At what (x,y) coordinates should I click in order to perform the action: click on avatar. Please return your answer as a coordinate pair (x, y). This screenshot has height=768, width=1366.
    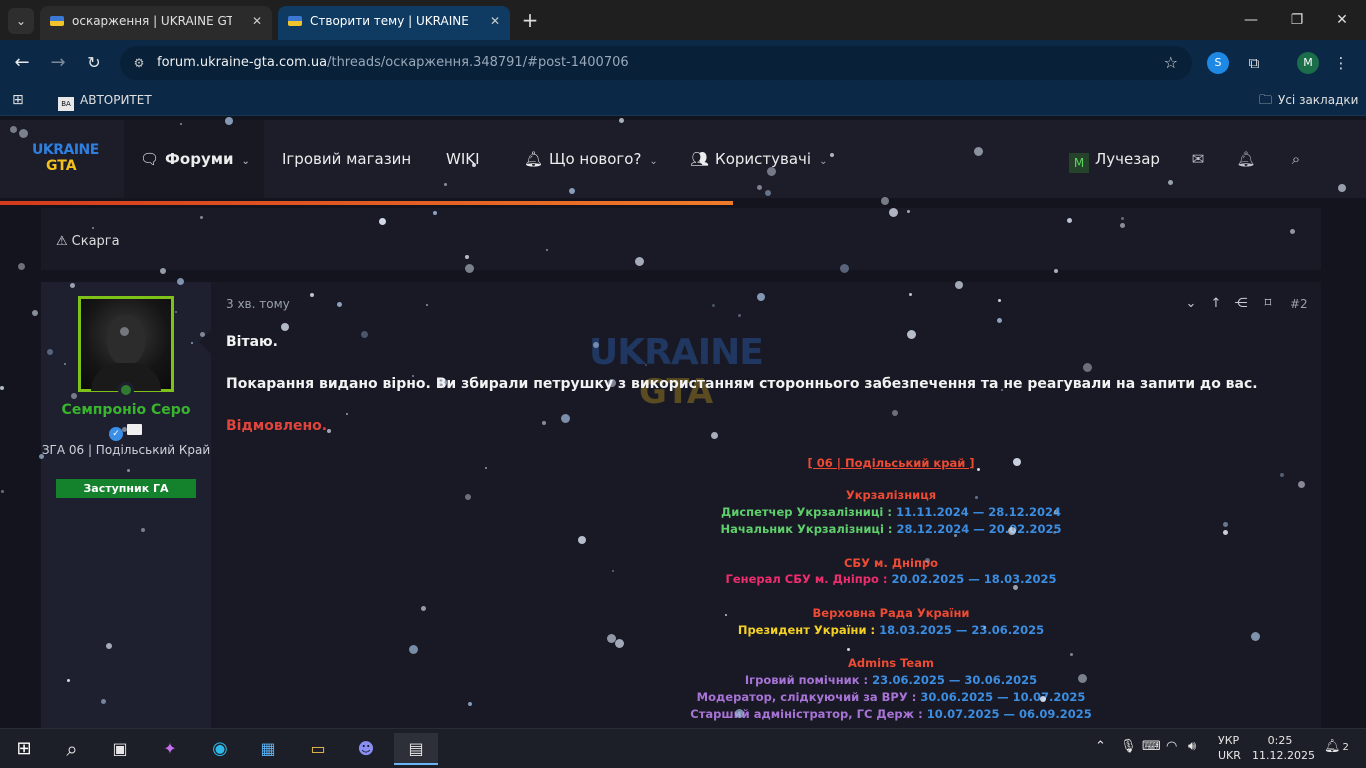
    Looking at the image, I should click on (126, 344).